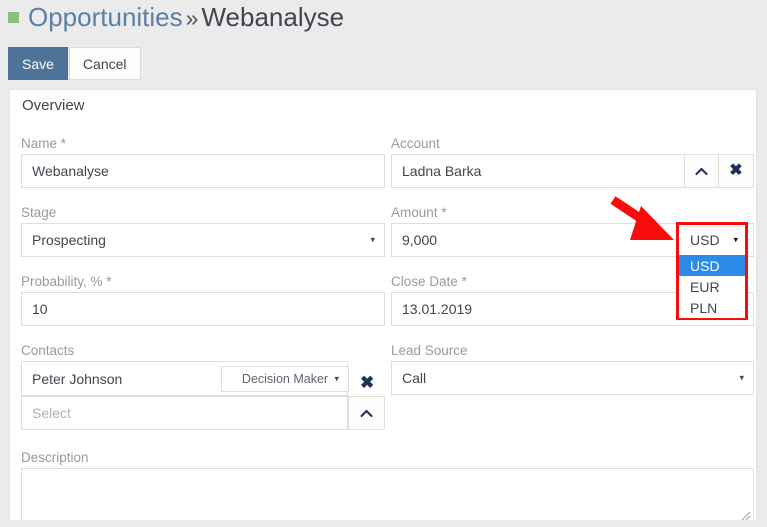 The image size is (767, 527). I want to click on currency-dropdown-toggle: USD ▾, so click(712, 240).